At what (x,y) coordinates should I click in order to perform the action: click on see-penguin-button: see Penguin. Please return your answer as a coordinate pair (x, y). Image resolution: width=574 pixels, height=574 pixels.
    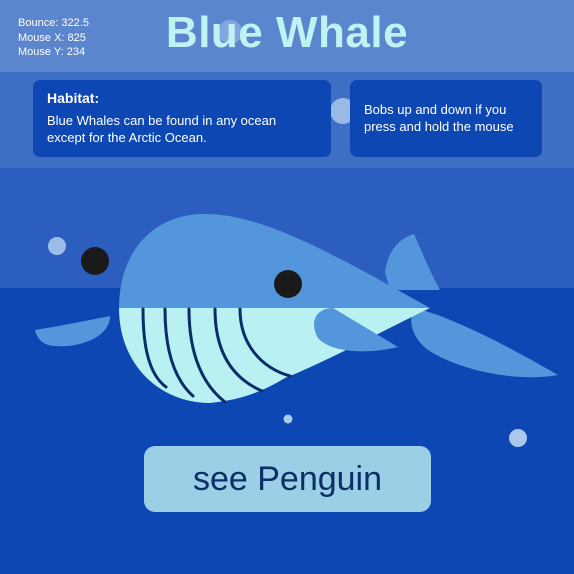
    Looking at the image, I should click on (287, 479).